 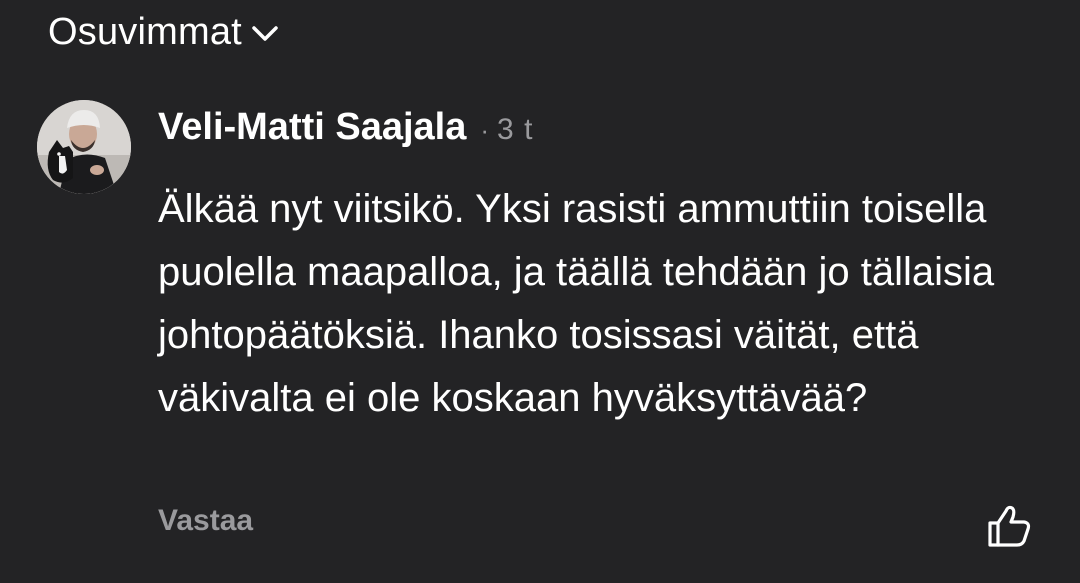 What do you see at coordinates (515, 129) in the screenshot?
I see `timestamp: 3 t` at bounding box center [515, 129].